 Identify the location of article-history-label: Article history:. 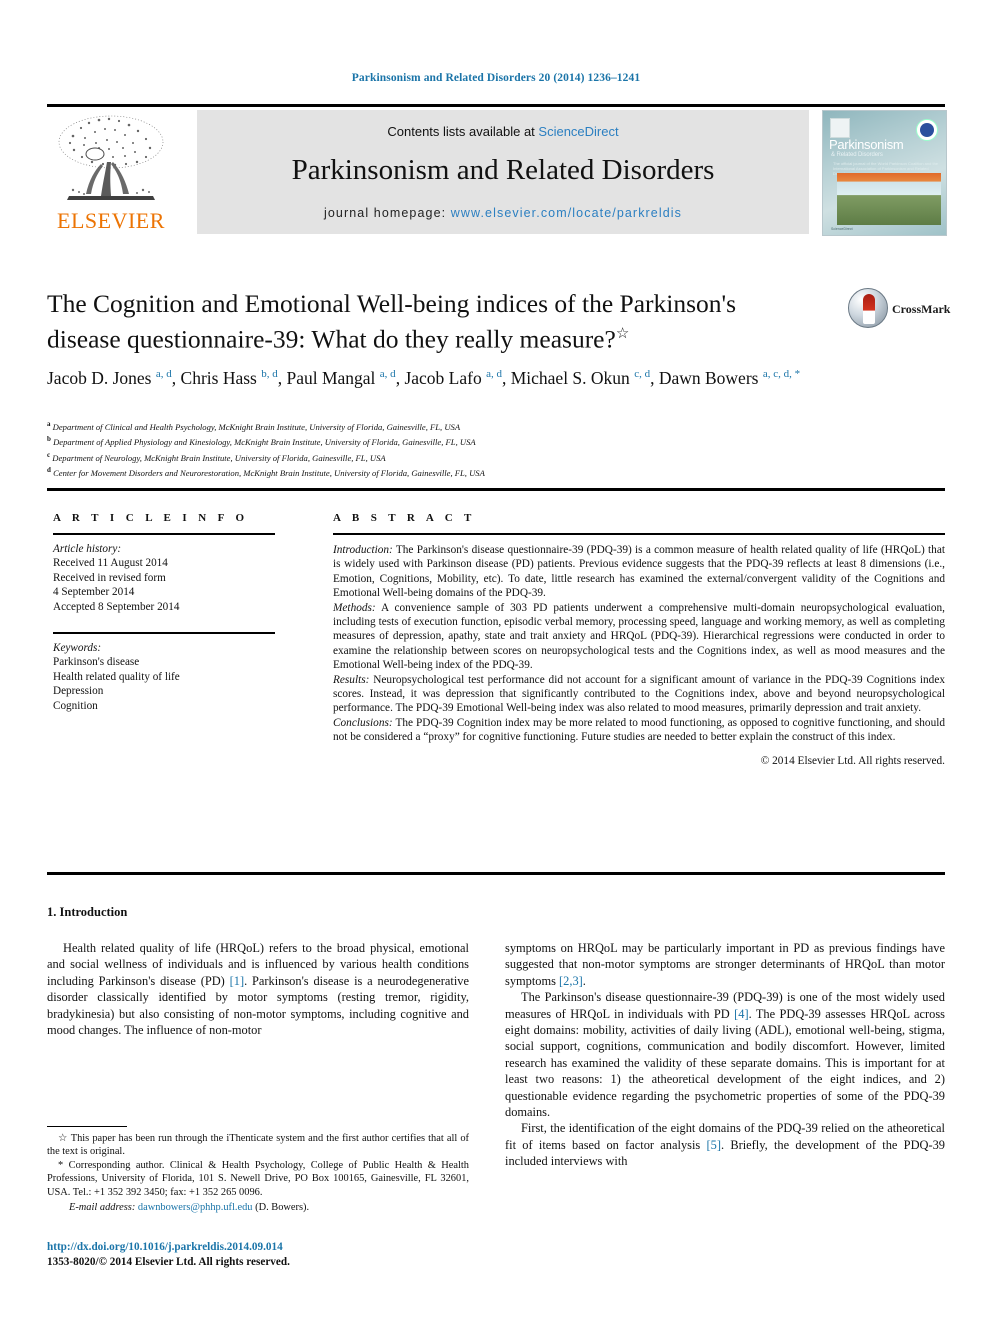
(87, 549).